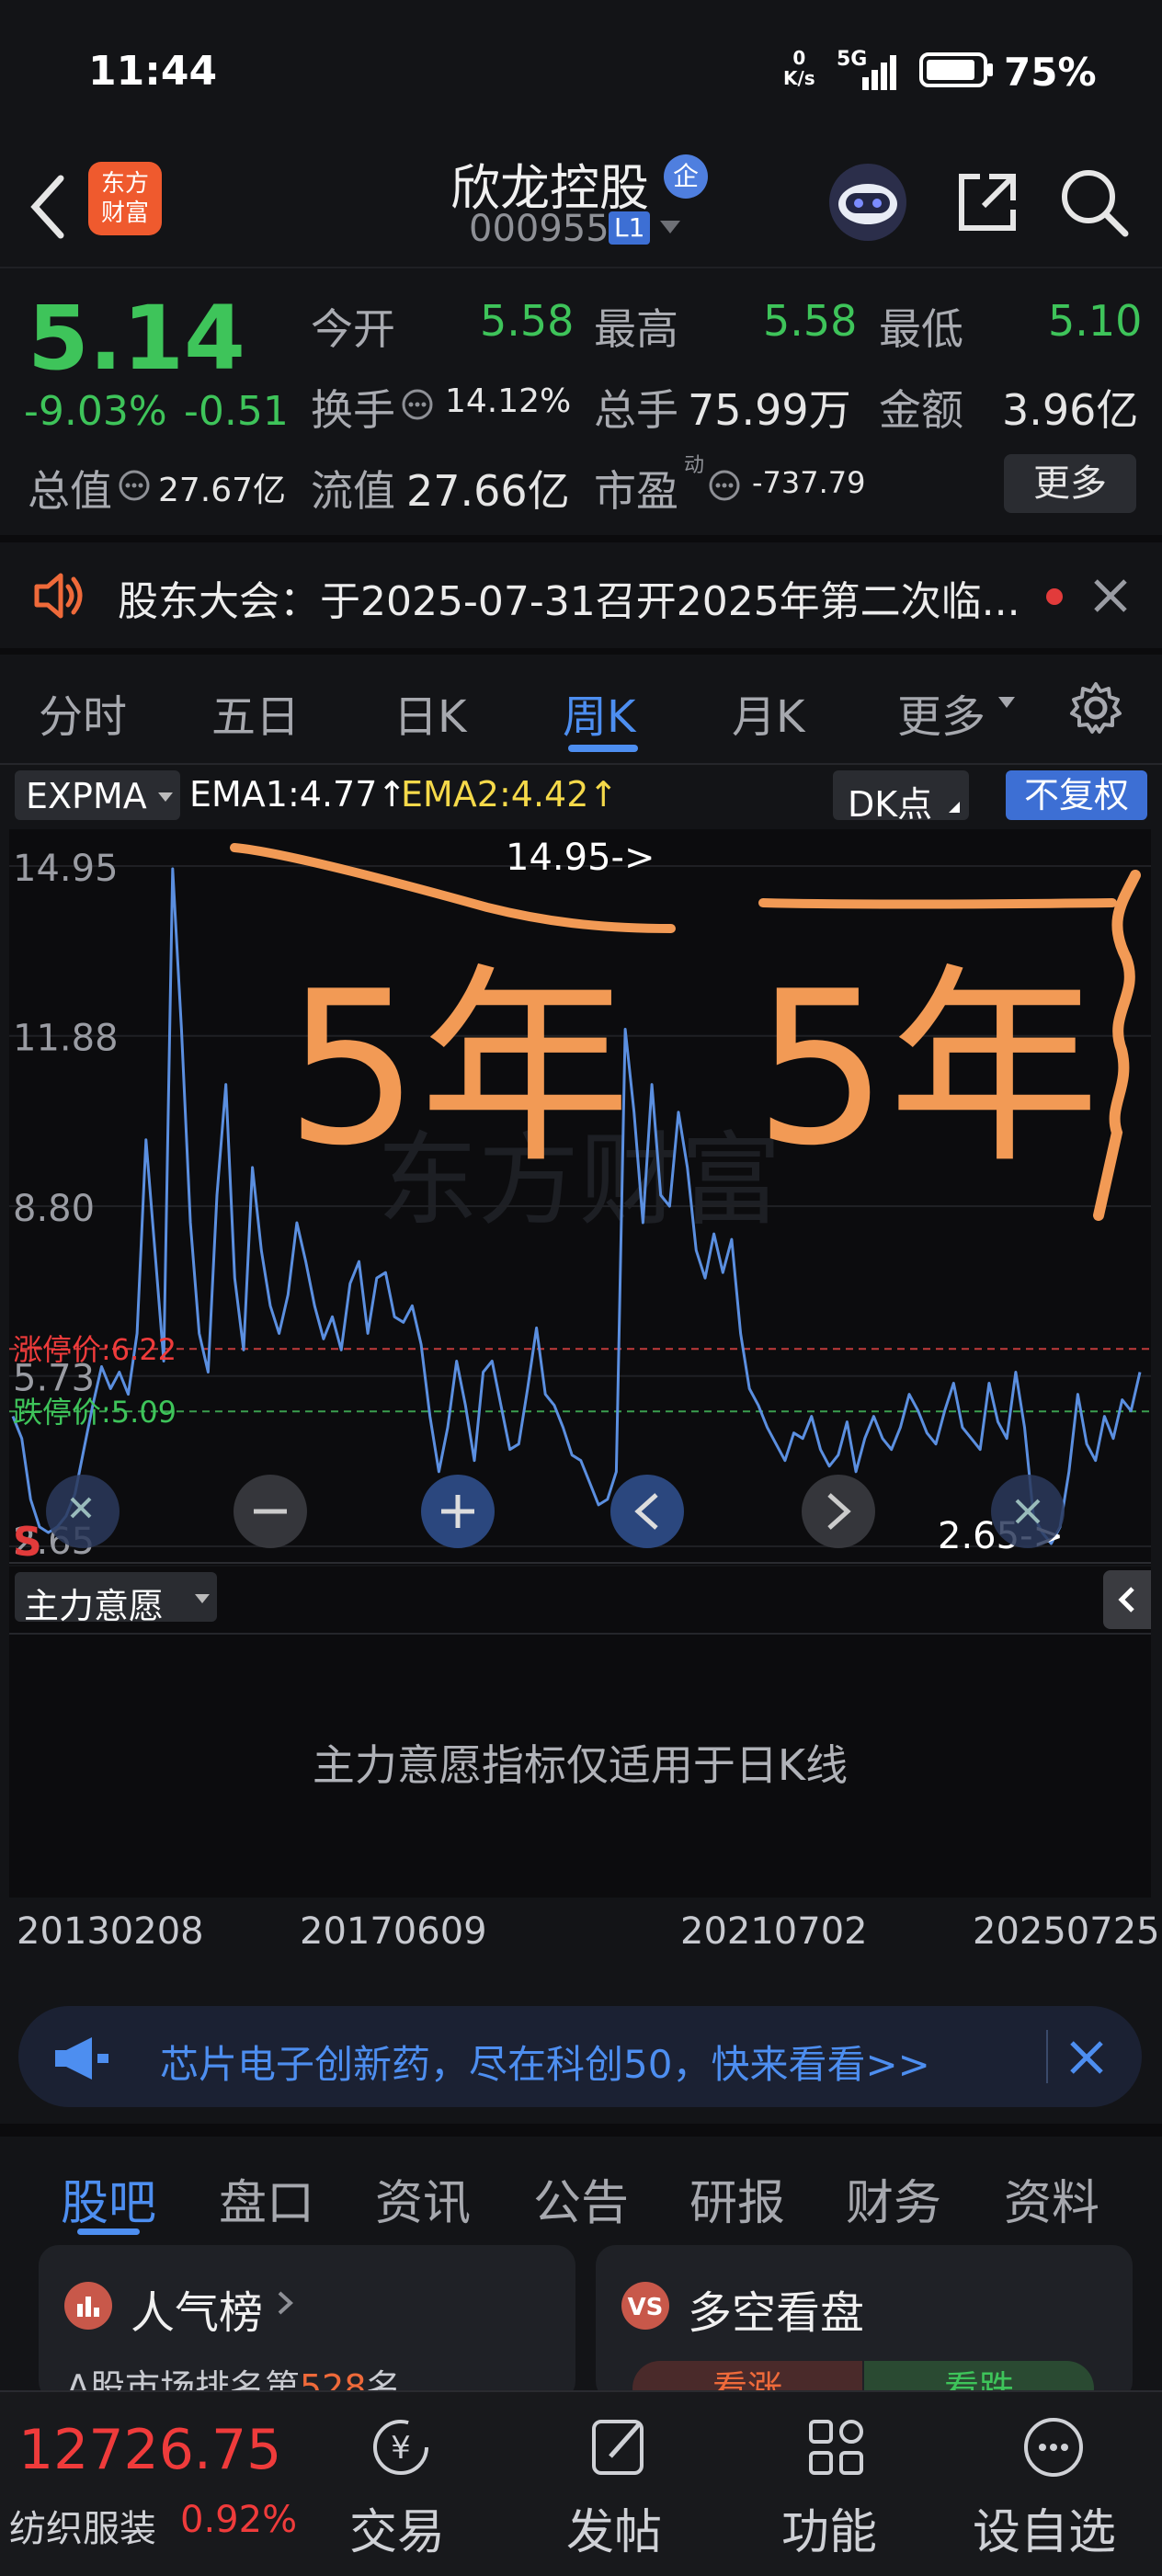 The image size is (1162, 2576). Describe the element at coordinates (48, 206) in the screenshot. I see `back-icon` at that location.